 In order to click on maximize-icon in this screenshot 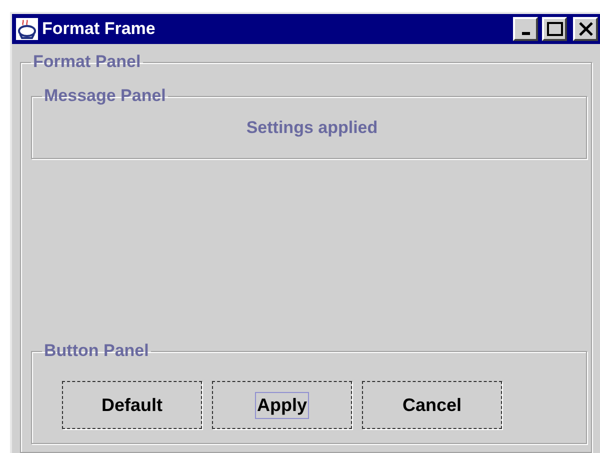, I will do `click(554, 29)`.